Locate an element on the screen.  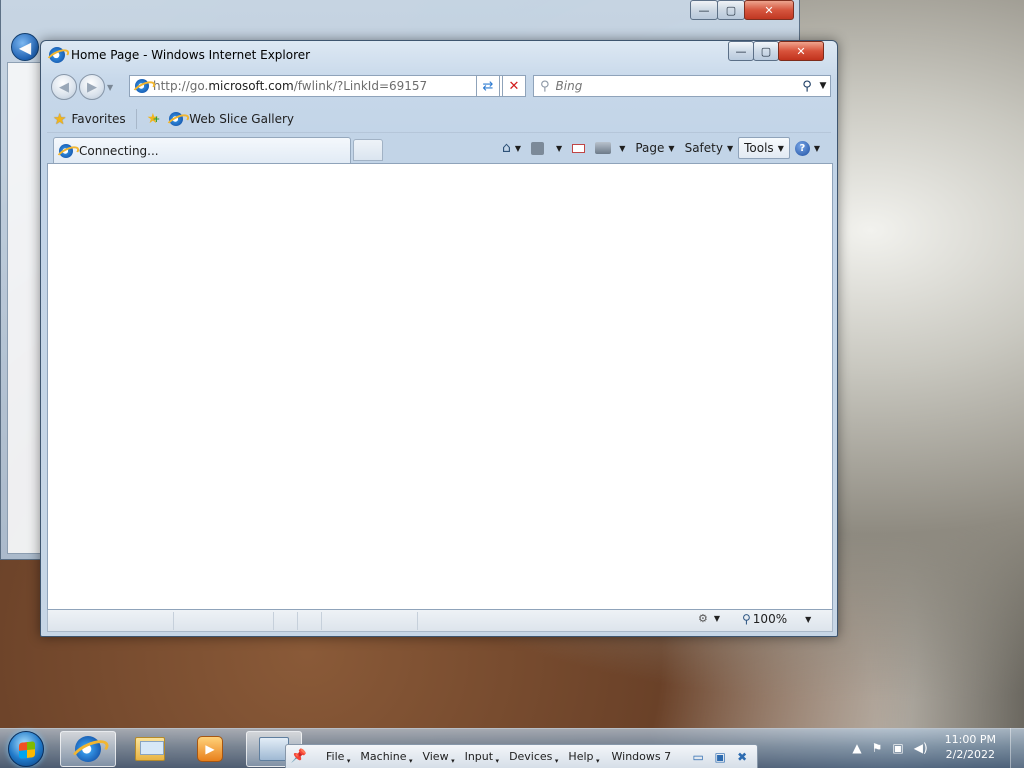
safety-menu: Safety ▼ is located at coordinates (709, 148).